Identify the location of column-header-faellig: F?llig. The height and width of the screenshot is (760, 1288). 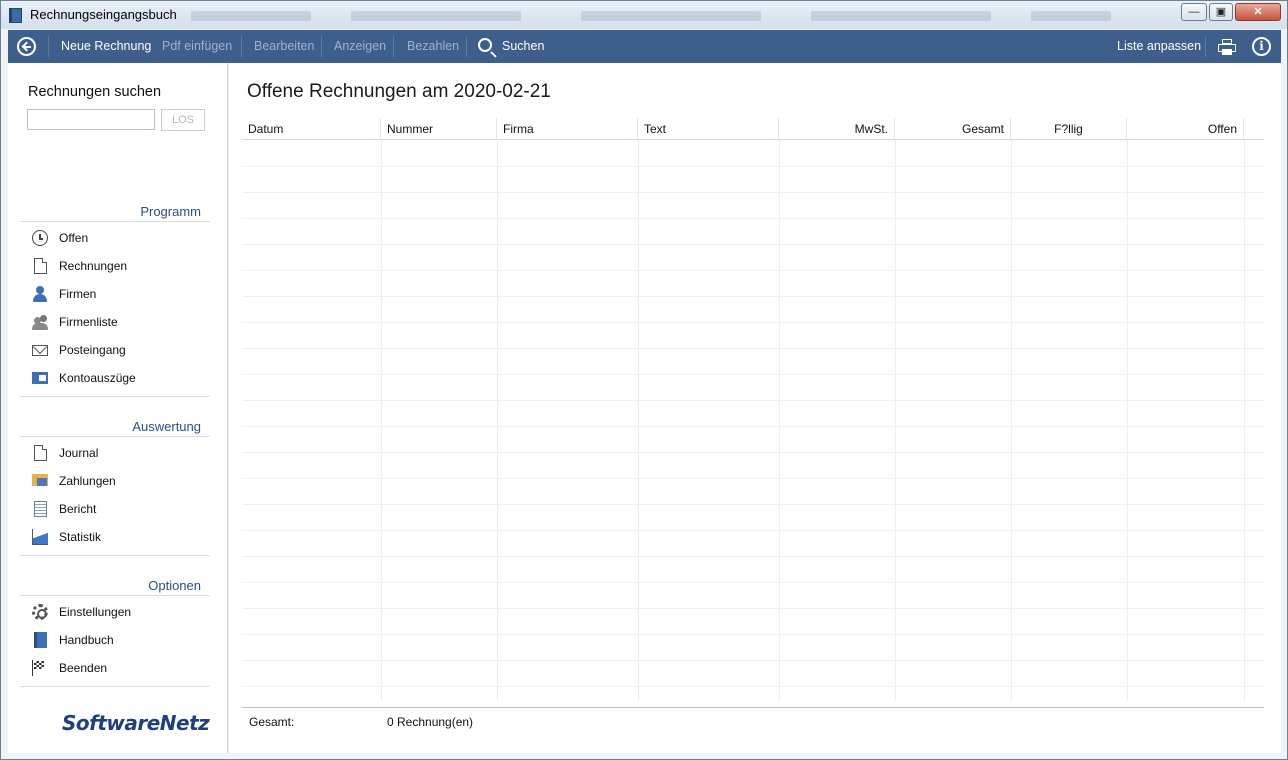
(1069, 129).